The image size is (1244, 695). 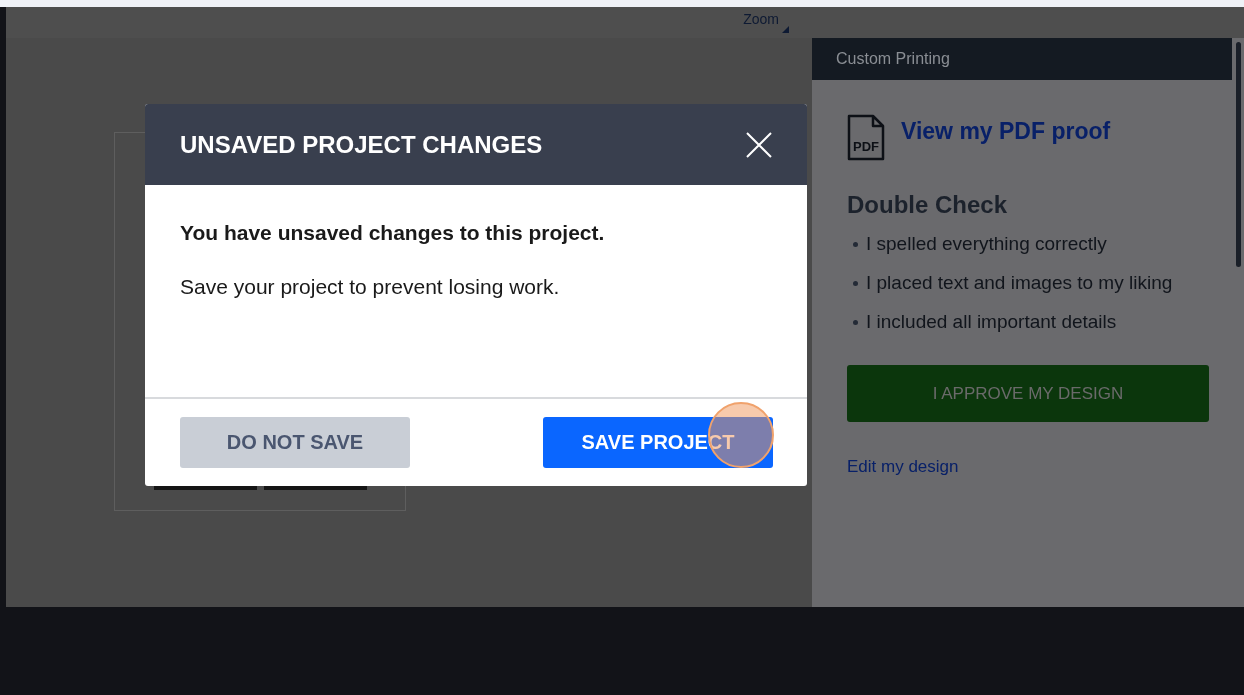 I want to click on dialog-title: UNSAVED PROJECT CHANGES, so click(x=361, y=144).